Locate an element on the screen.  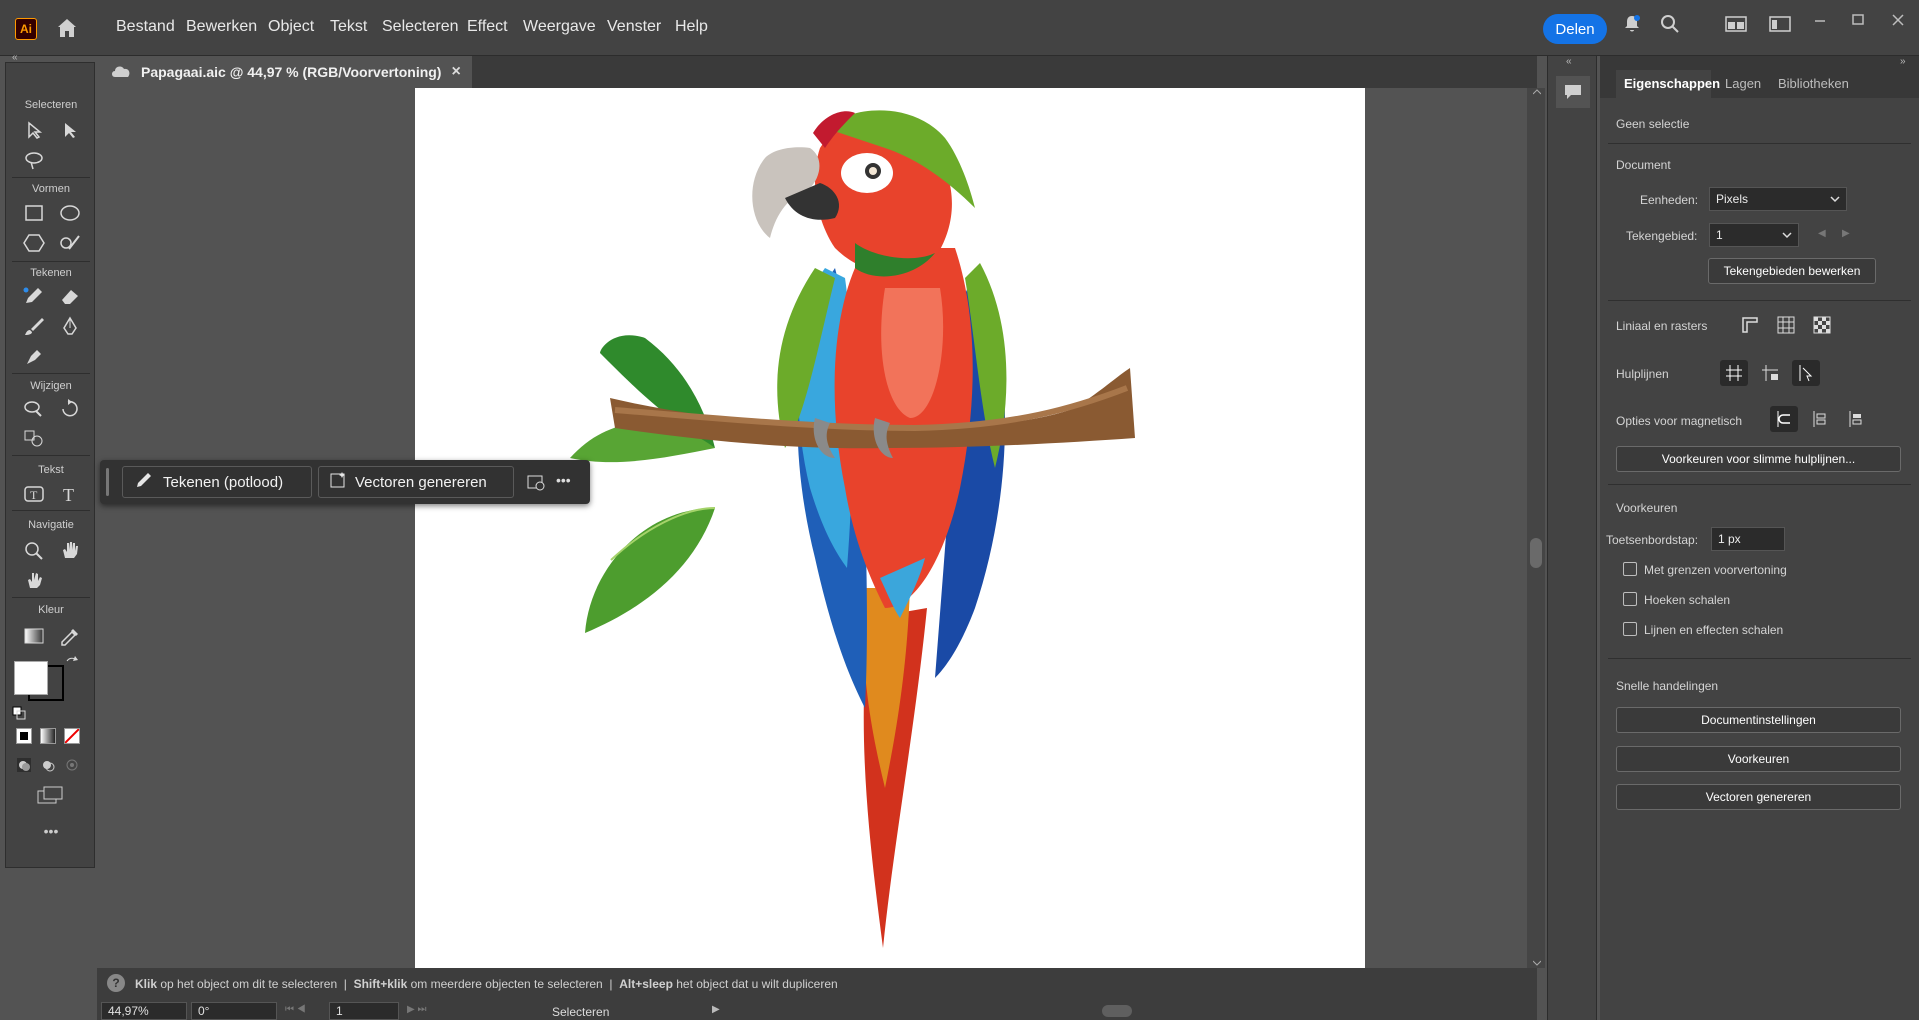
shaper-tool-icon is located at coordinates (70, 243).